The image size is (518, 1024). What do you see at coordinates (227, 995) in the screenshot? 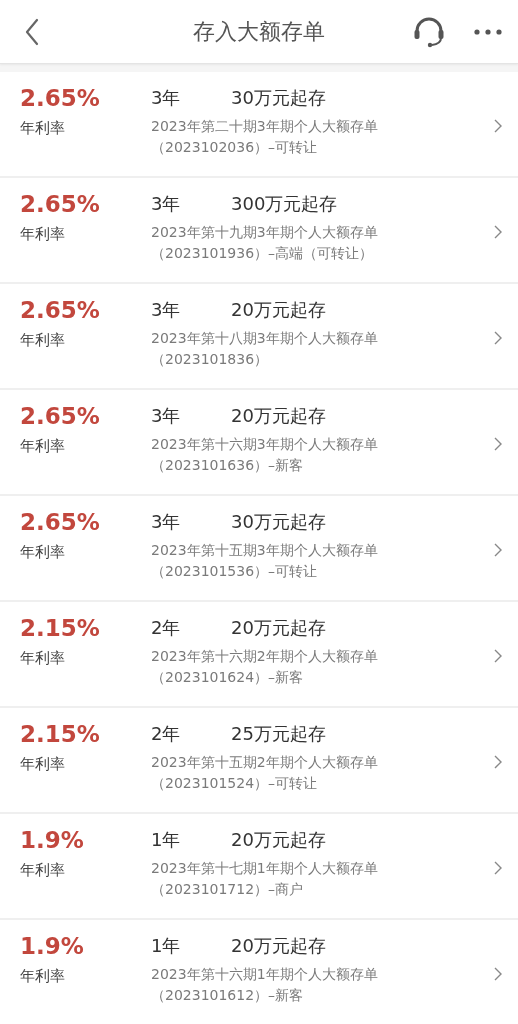
I see `product-code: （2023101612）–新客` at bounding box center [227, 995].